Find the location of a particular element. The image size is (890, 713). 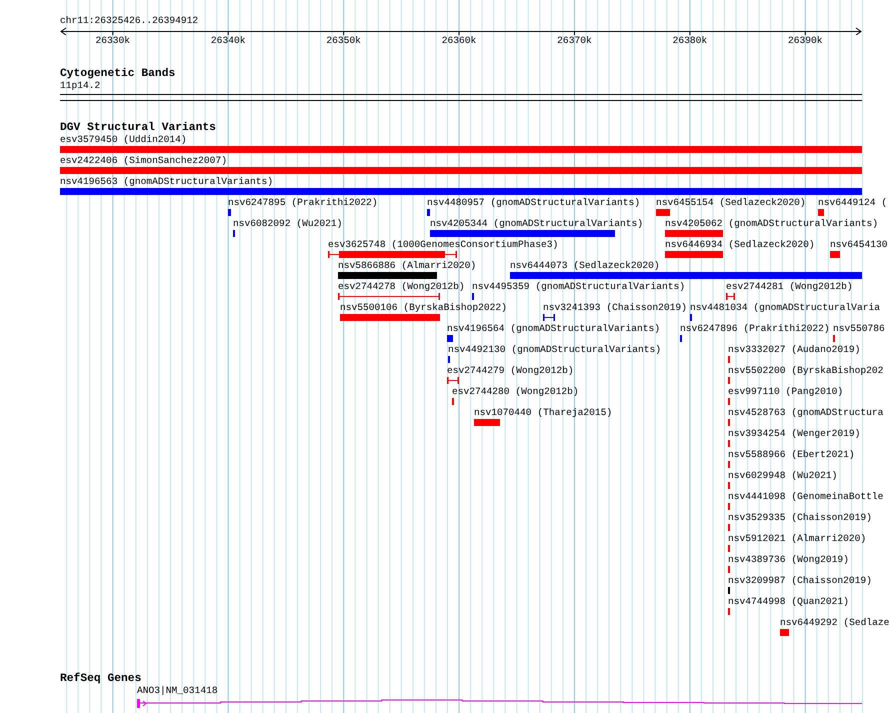

variant-label: nsv4481034 (gnomADStructuralVaria is located at coordinates (785, 308).